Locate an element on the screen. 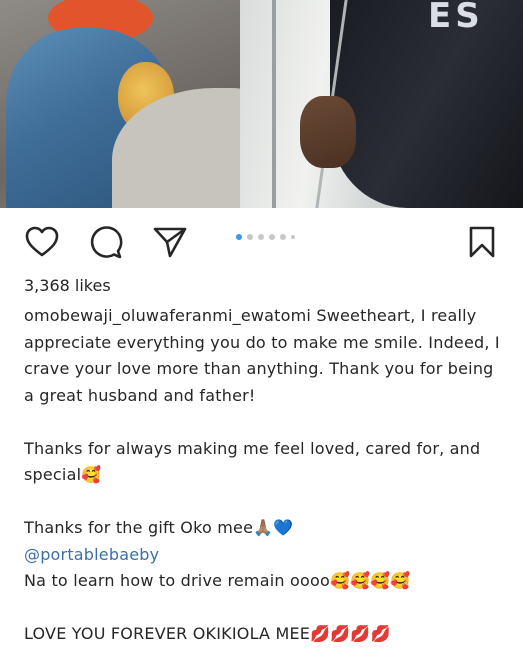 Image resolution: width=523 pixels, height=651 pixels. carousel-indicator is located at coordinates (265, 237).